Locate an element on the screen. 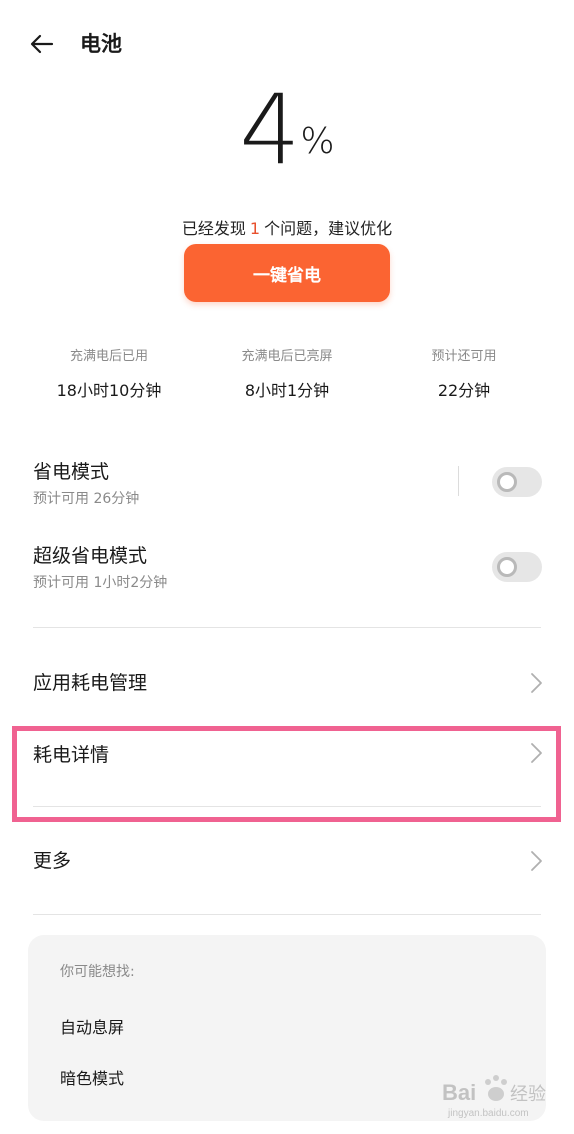 The height and width of the screenshot is (1134, 574). stat-label: 充满电后已用 is located at coordinates (108, 356).